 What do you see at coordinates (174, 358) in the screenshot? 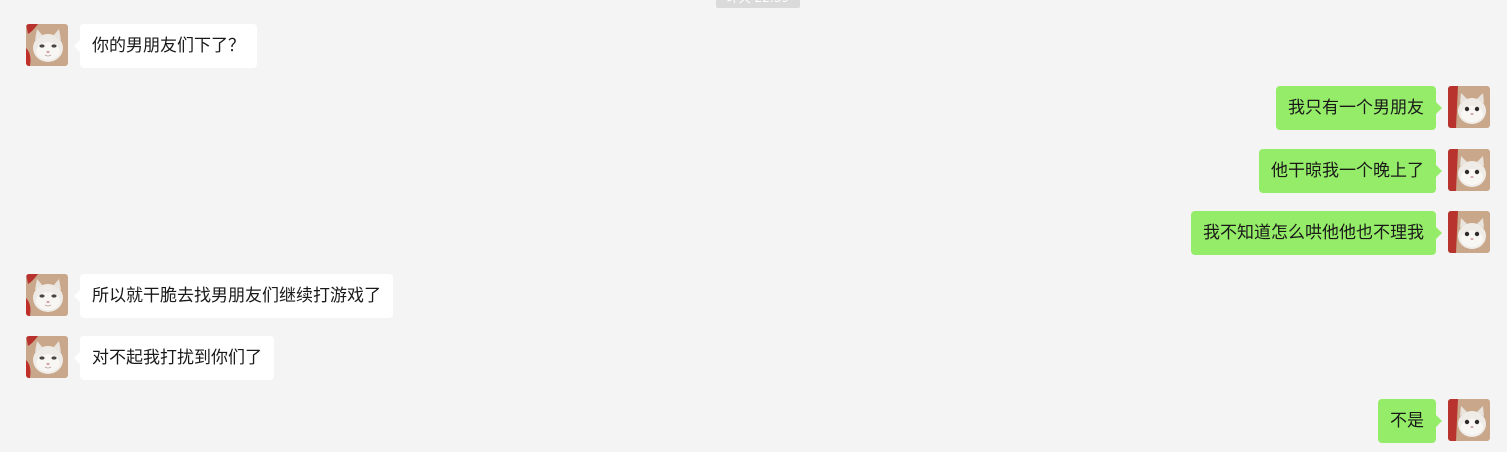
I see `message-bubble: 对不起我打扰到你们了` at bounding box center [174, 358].